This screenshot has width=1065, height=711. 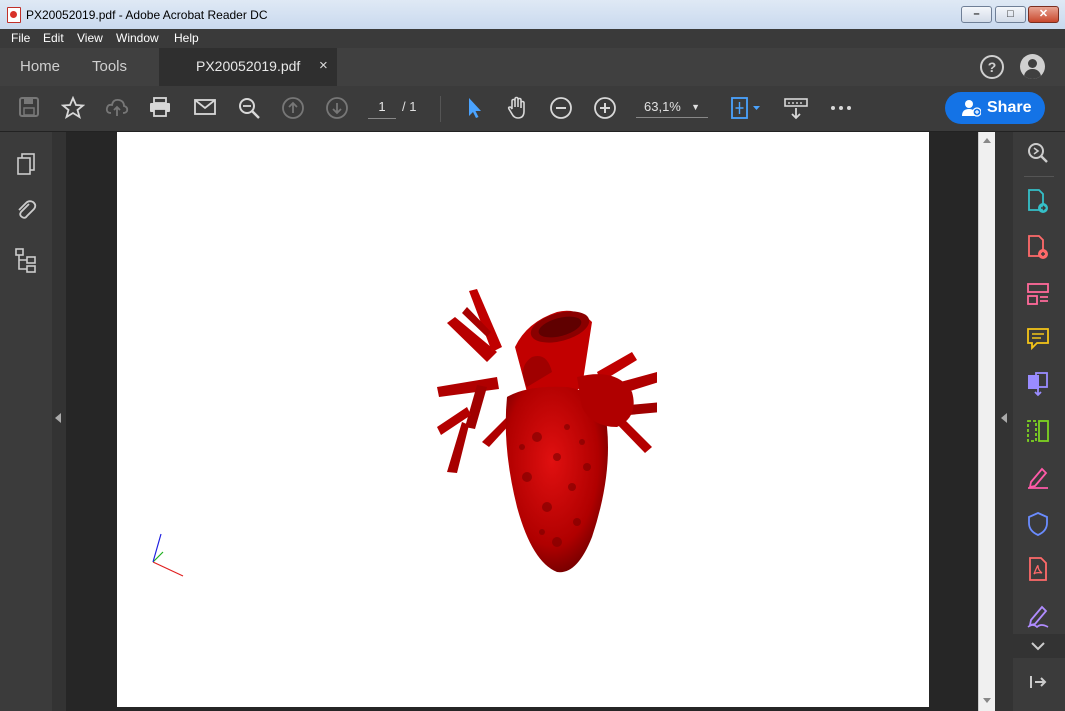 What do you see at coordinates (337, 108) in the screenshot?
I see `page-down-icon` at bounding box center [337, 108].